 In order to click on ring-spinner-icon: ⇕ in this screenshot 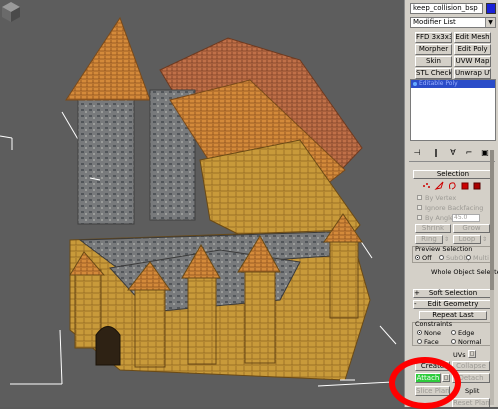, I will do `click(446, 239)`.